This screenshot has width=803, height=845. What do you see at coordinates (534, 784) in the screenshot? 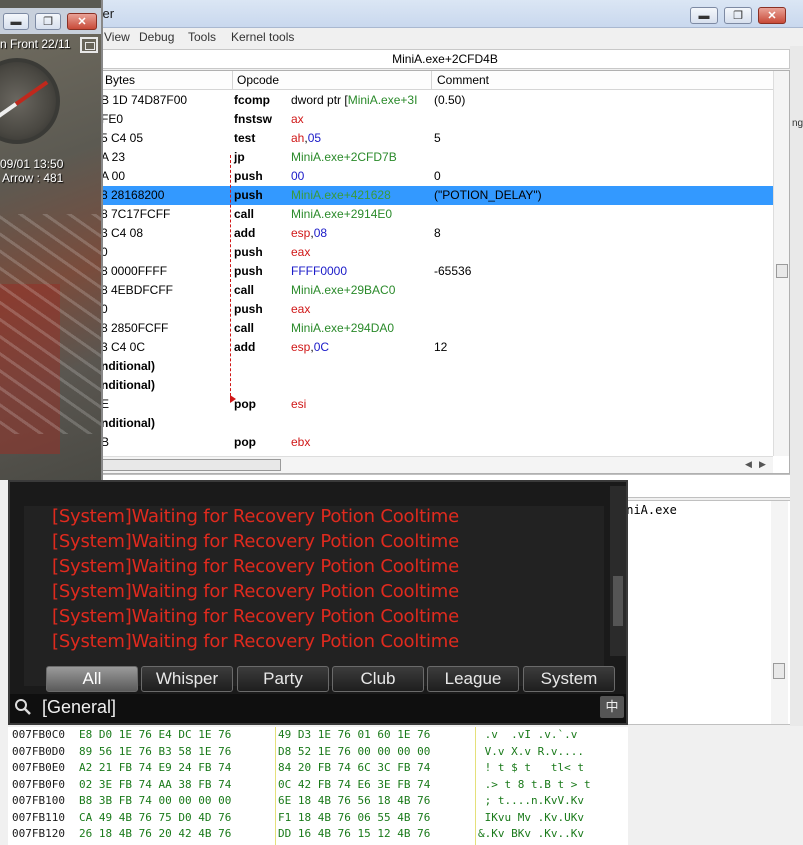
I see `hex-ascii: .> t 8 t.B t > t` at bounding box center [534, 784].